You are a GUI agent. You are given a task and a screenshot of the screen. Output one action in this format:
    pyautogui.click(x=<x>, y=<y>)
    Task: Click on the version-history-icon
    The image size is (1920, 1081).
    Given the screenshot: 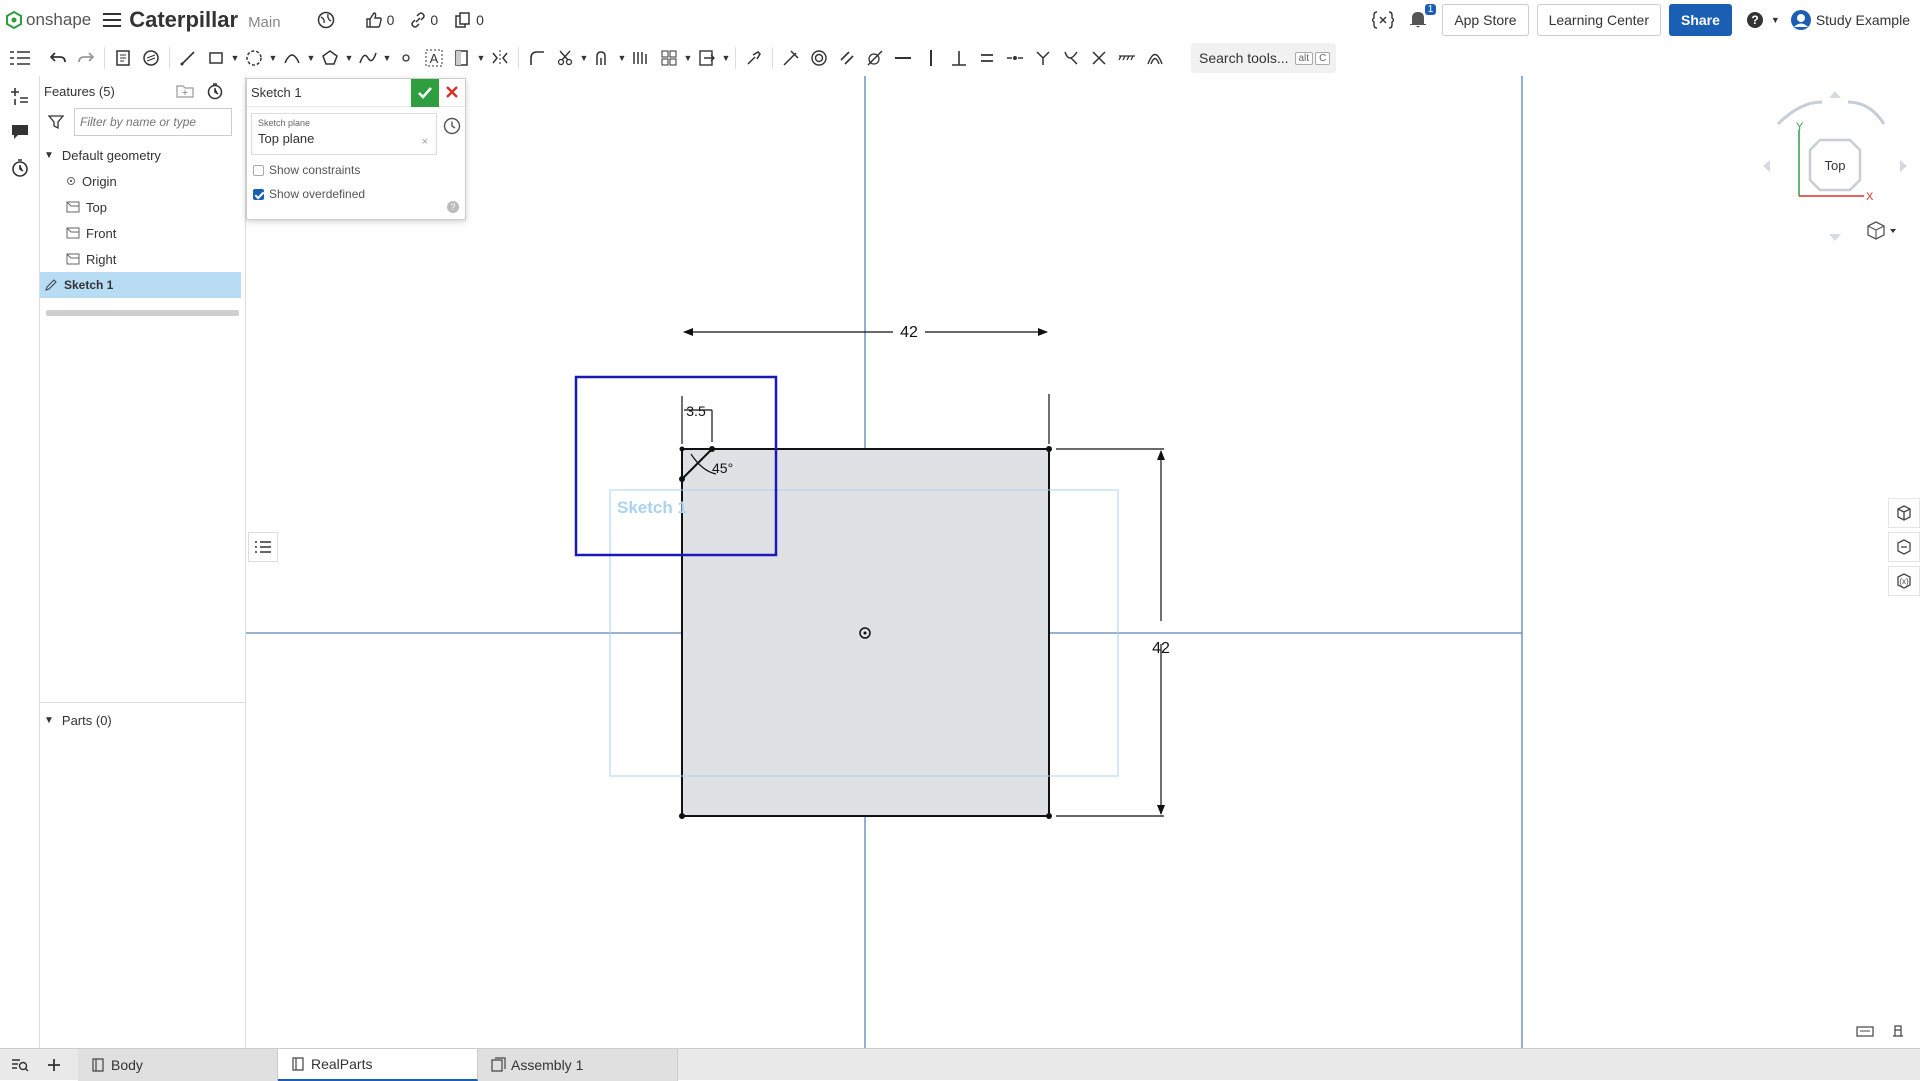 What is the action you would take?
    pyautogui.click(x=20, y=168)
    